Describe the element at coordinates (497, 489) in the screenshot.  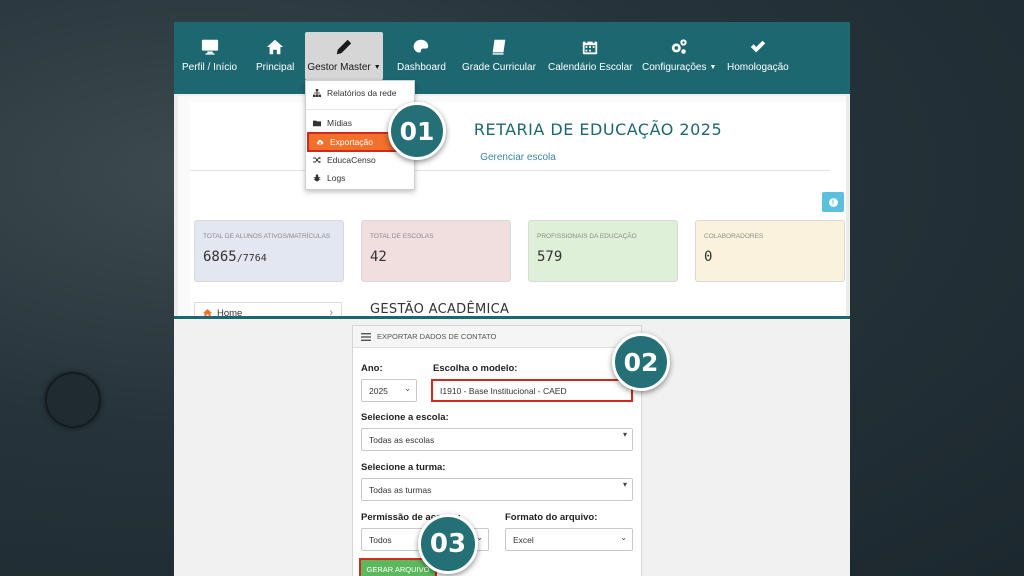
I see `class-select: Todas as turmas ▾` at that location.